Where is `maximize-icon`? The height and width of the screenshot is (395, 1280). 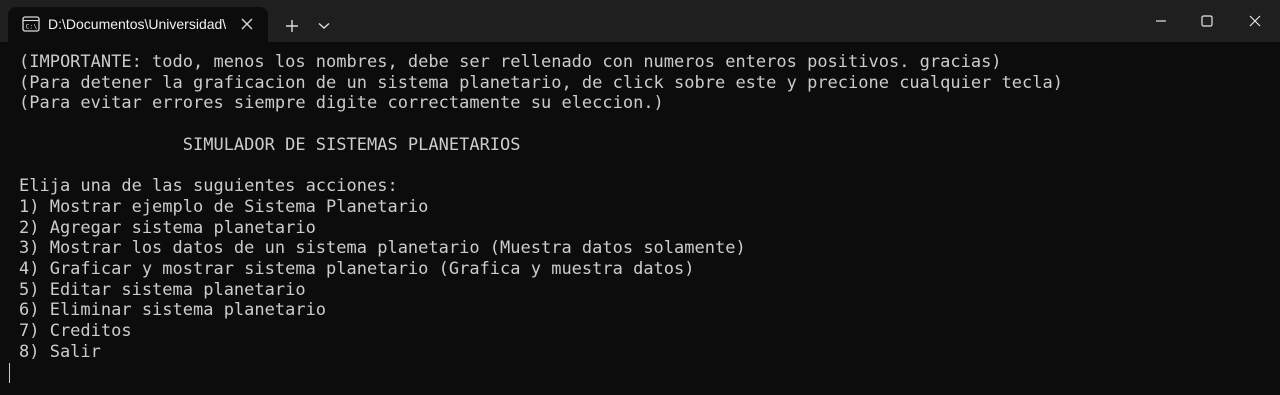
maximize-icon is located at coordinates (1207, 21).